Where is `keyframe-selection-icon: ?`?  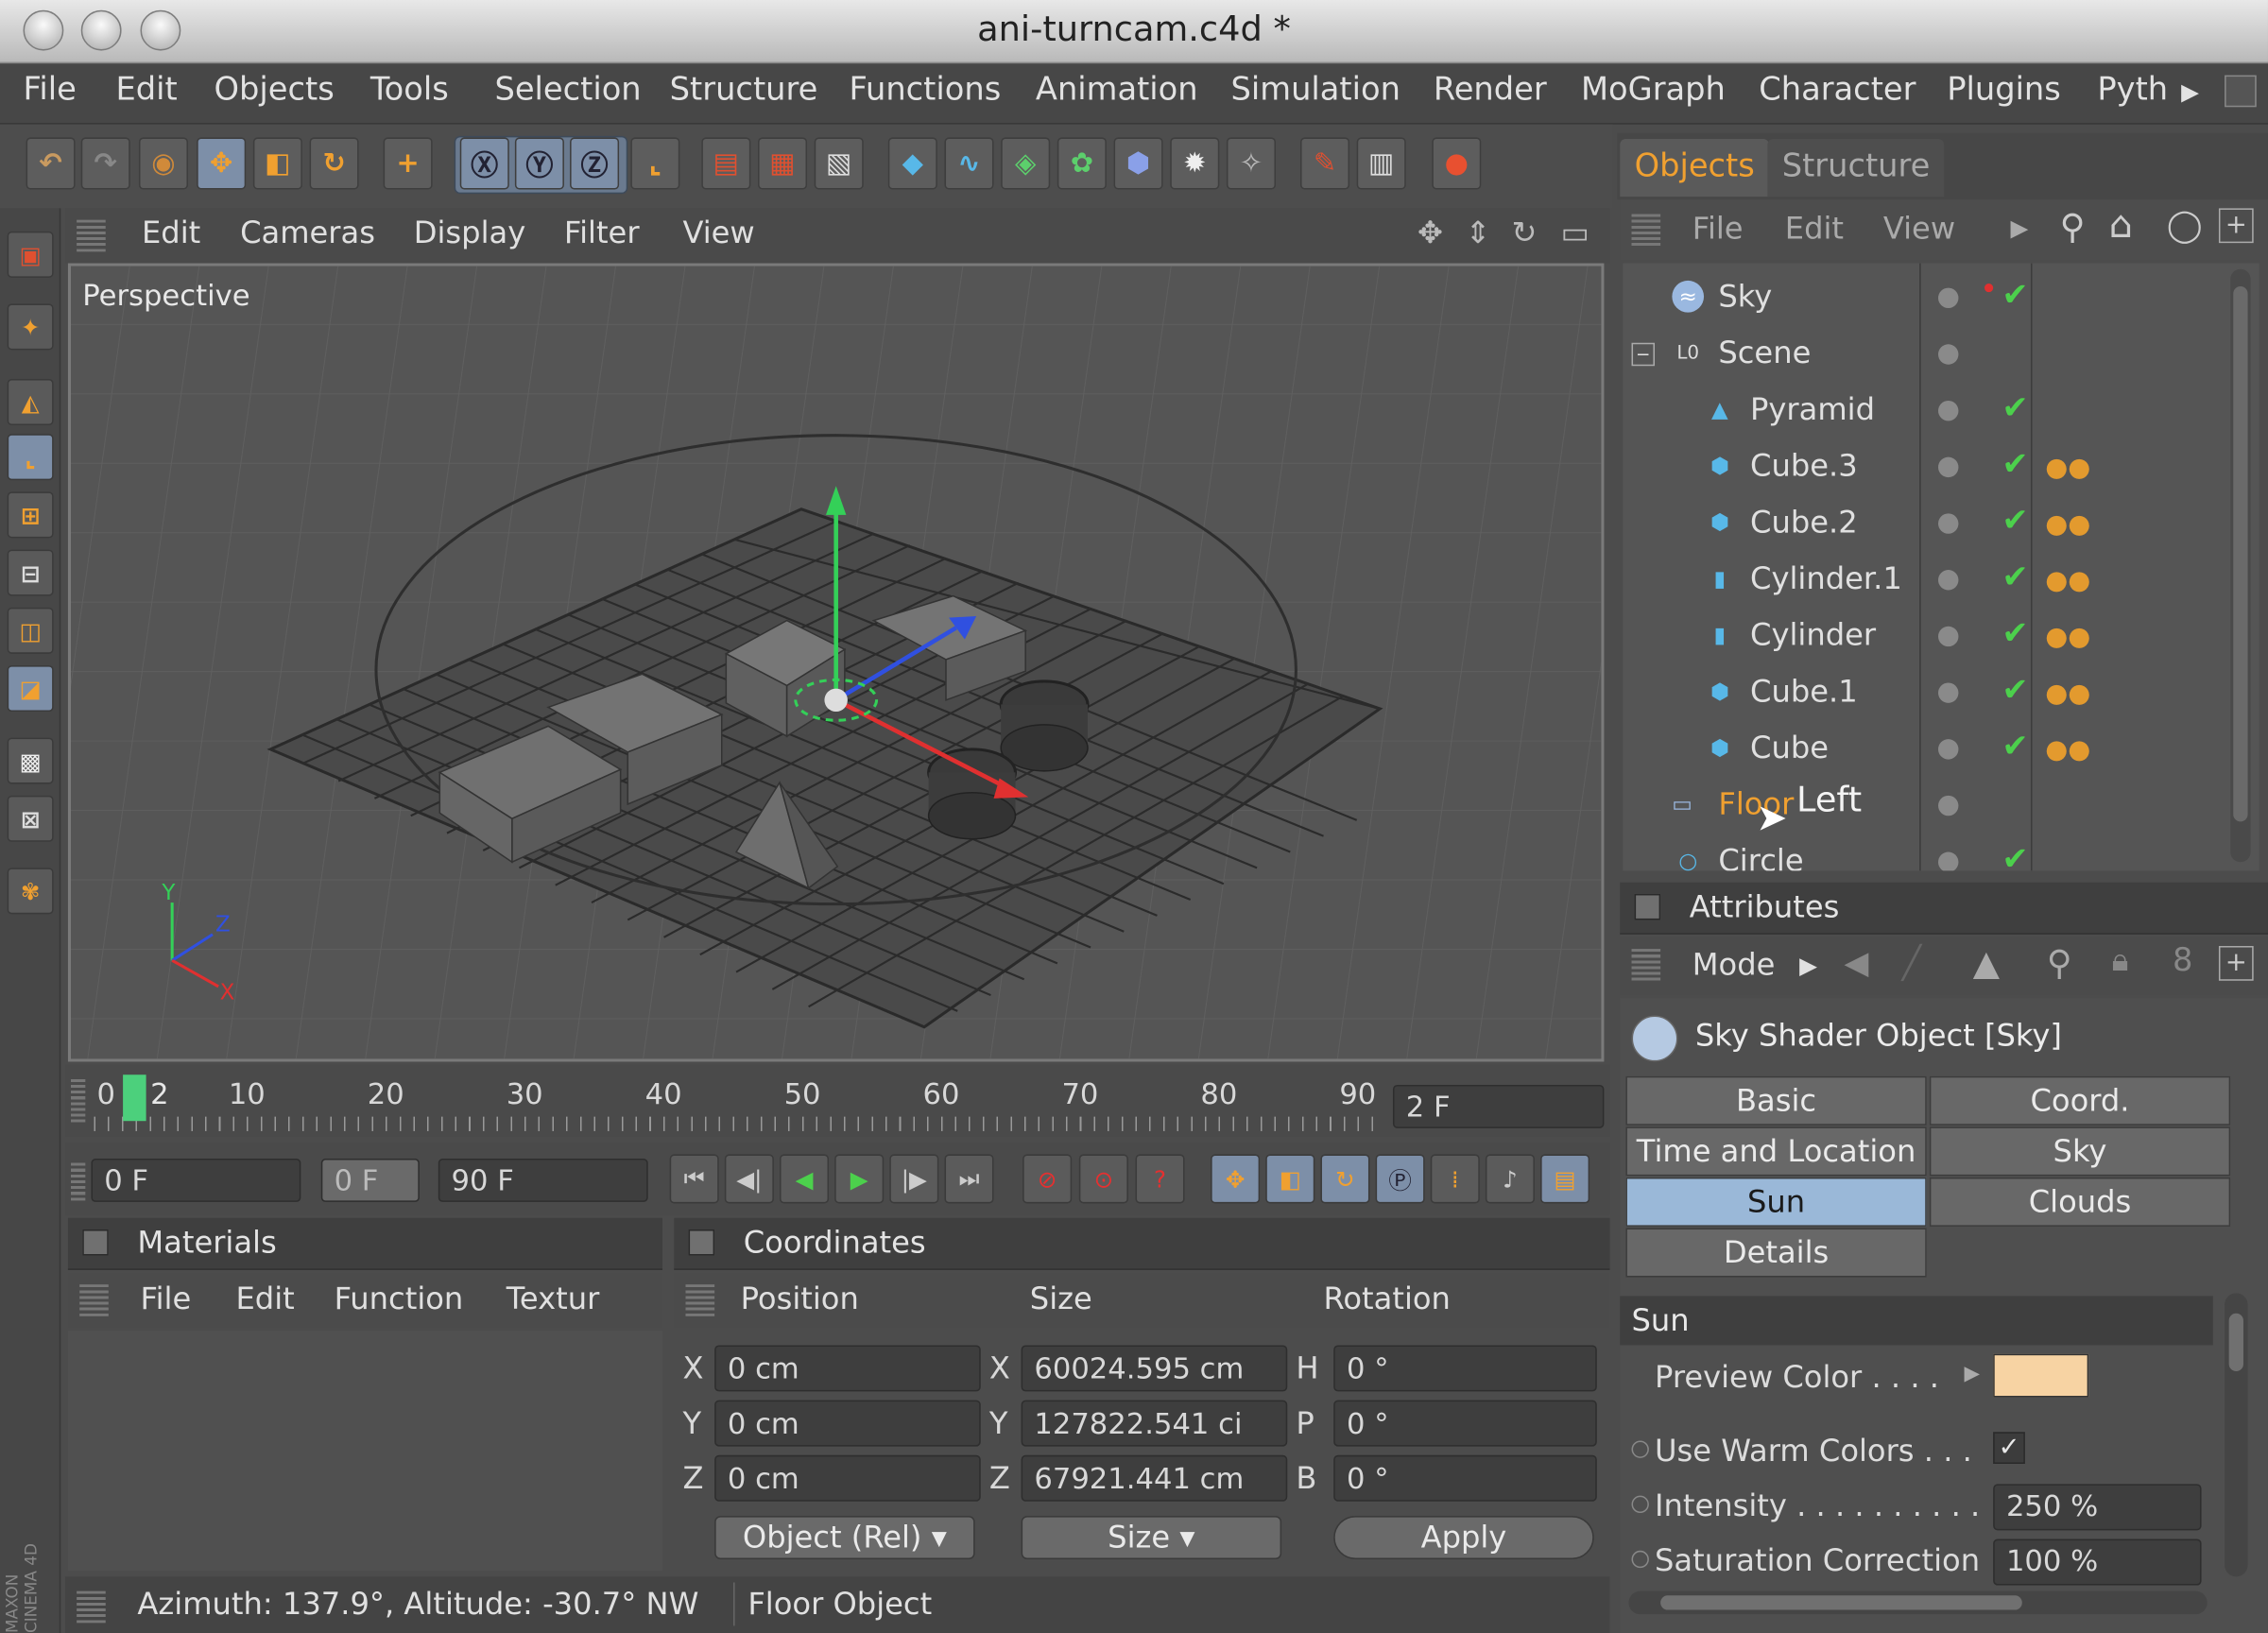 keyframe-selection-icon: ? is located at coordinates (1160, 1179).